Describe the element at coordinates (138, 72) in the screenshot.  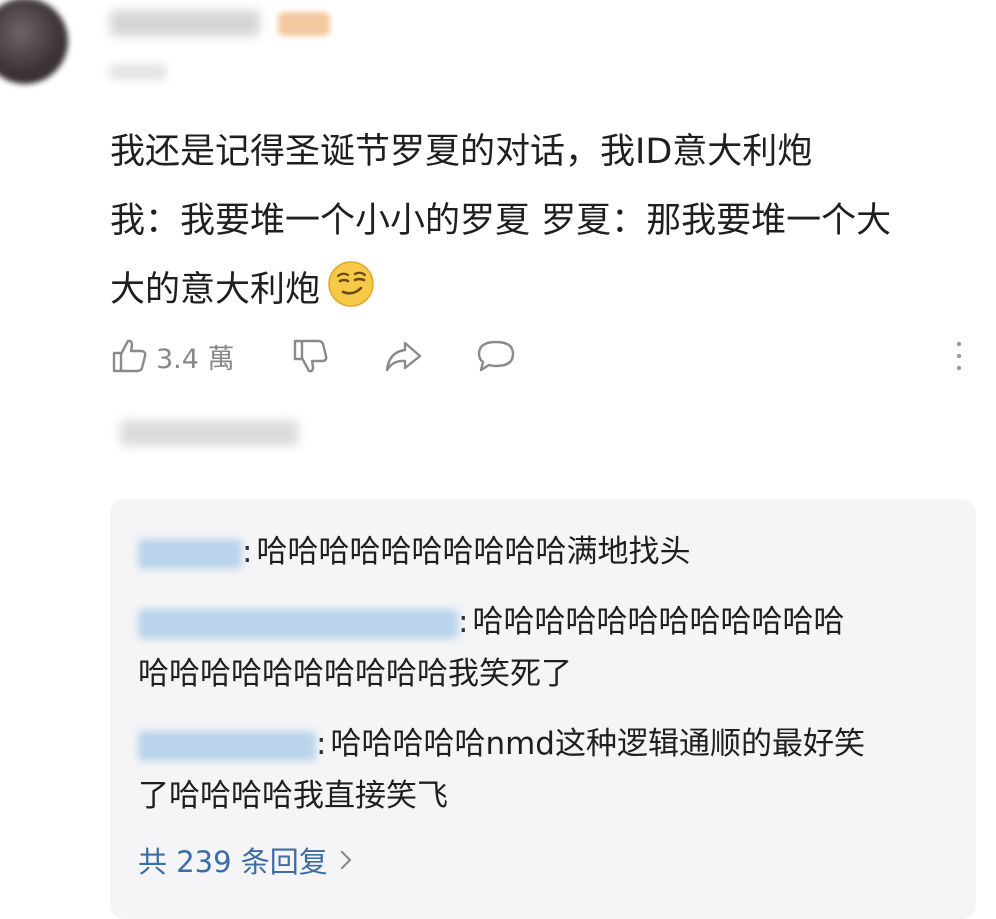
I see `post-time-blurred` at that location.